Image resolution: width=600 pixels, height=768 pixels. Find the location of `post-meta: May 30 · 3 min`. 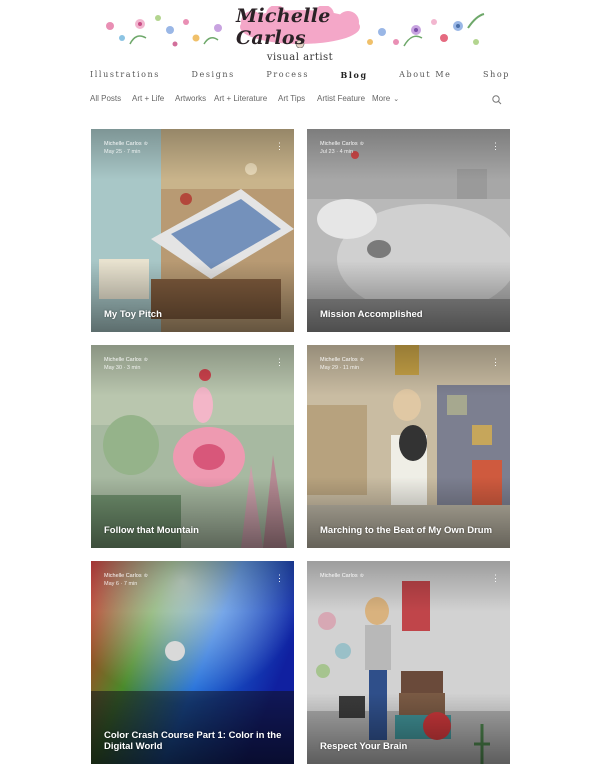

post-meta: May 30 · 3 min is located at coordinates (122, 368).